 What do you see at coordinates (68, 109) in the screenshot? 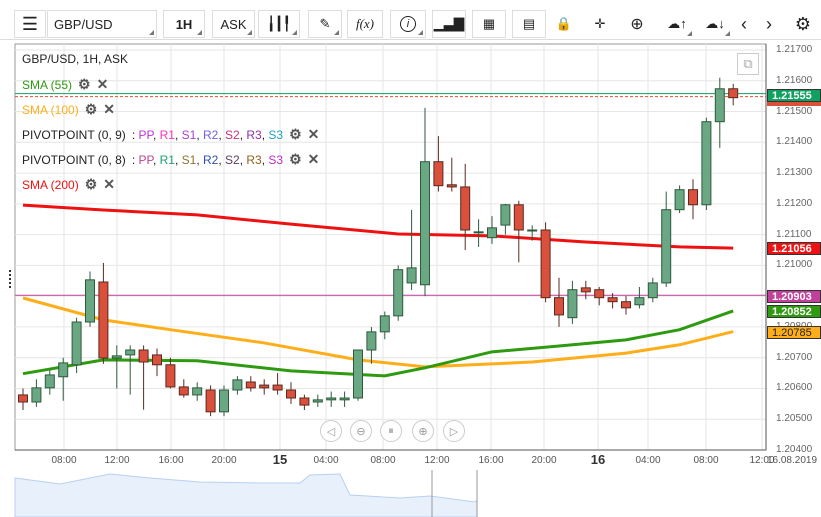
I see `legend-sma100: SMA (100) ⚙ ✕` at bounding box center [68, 109].